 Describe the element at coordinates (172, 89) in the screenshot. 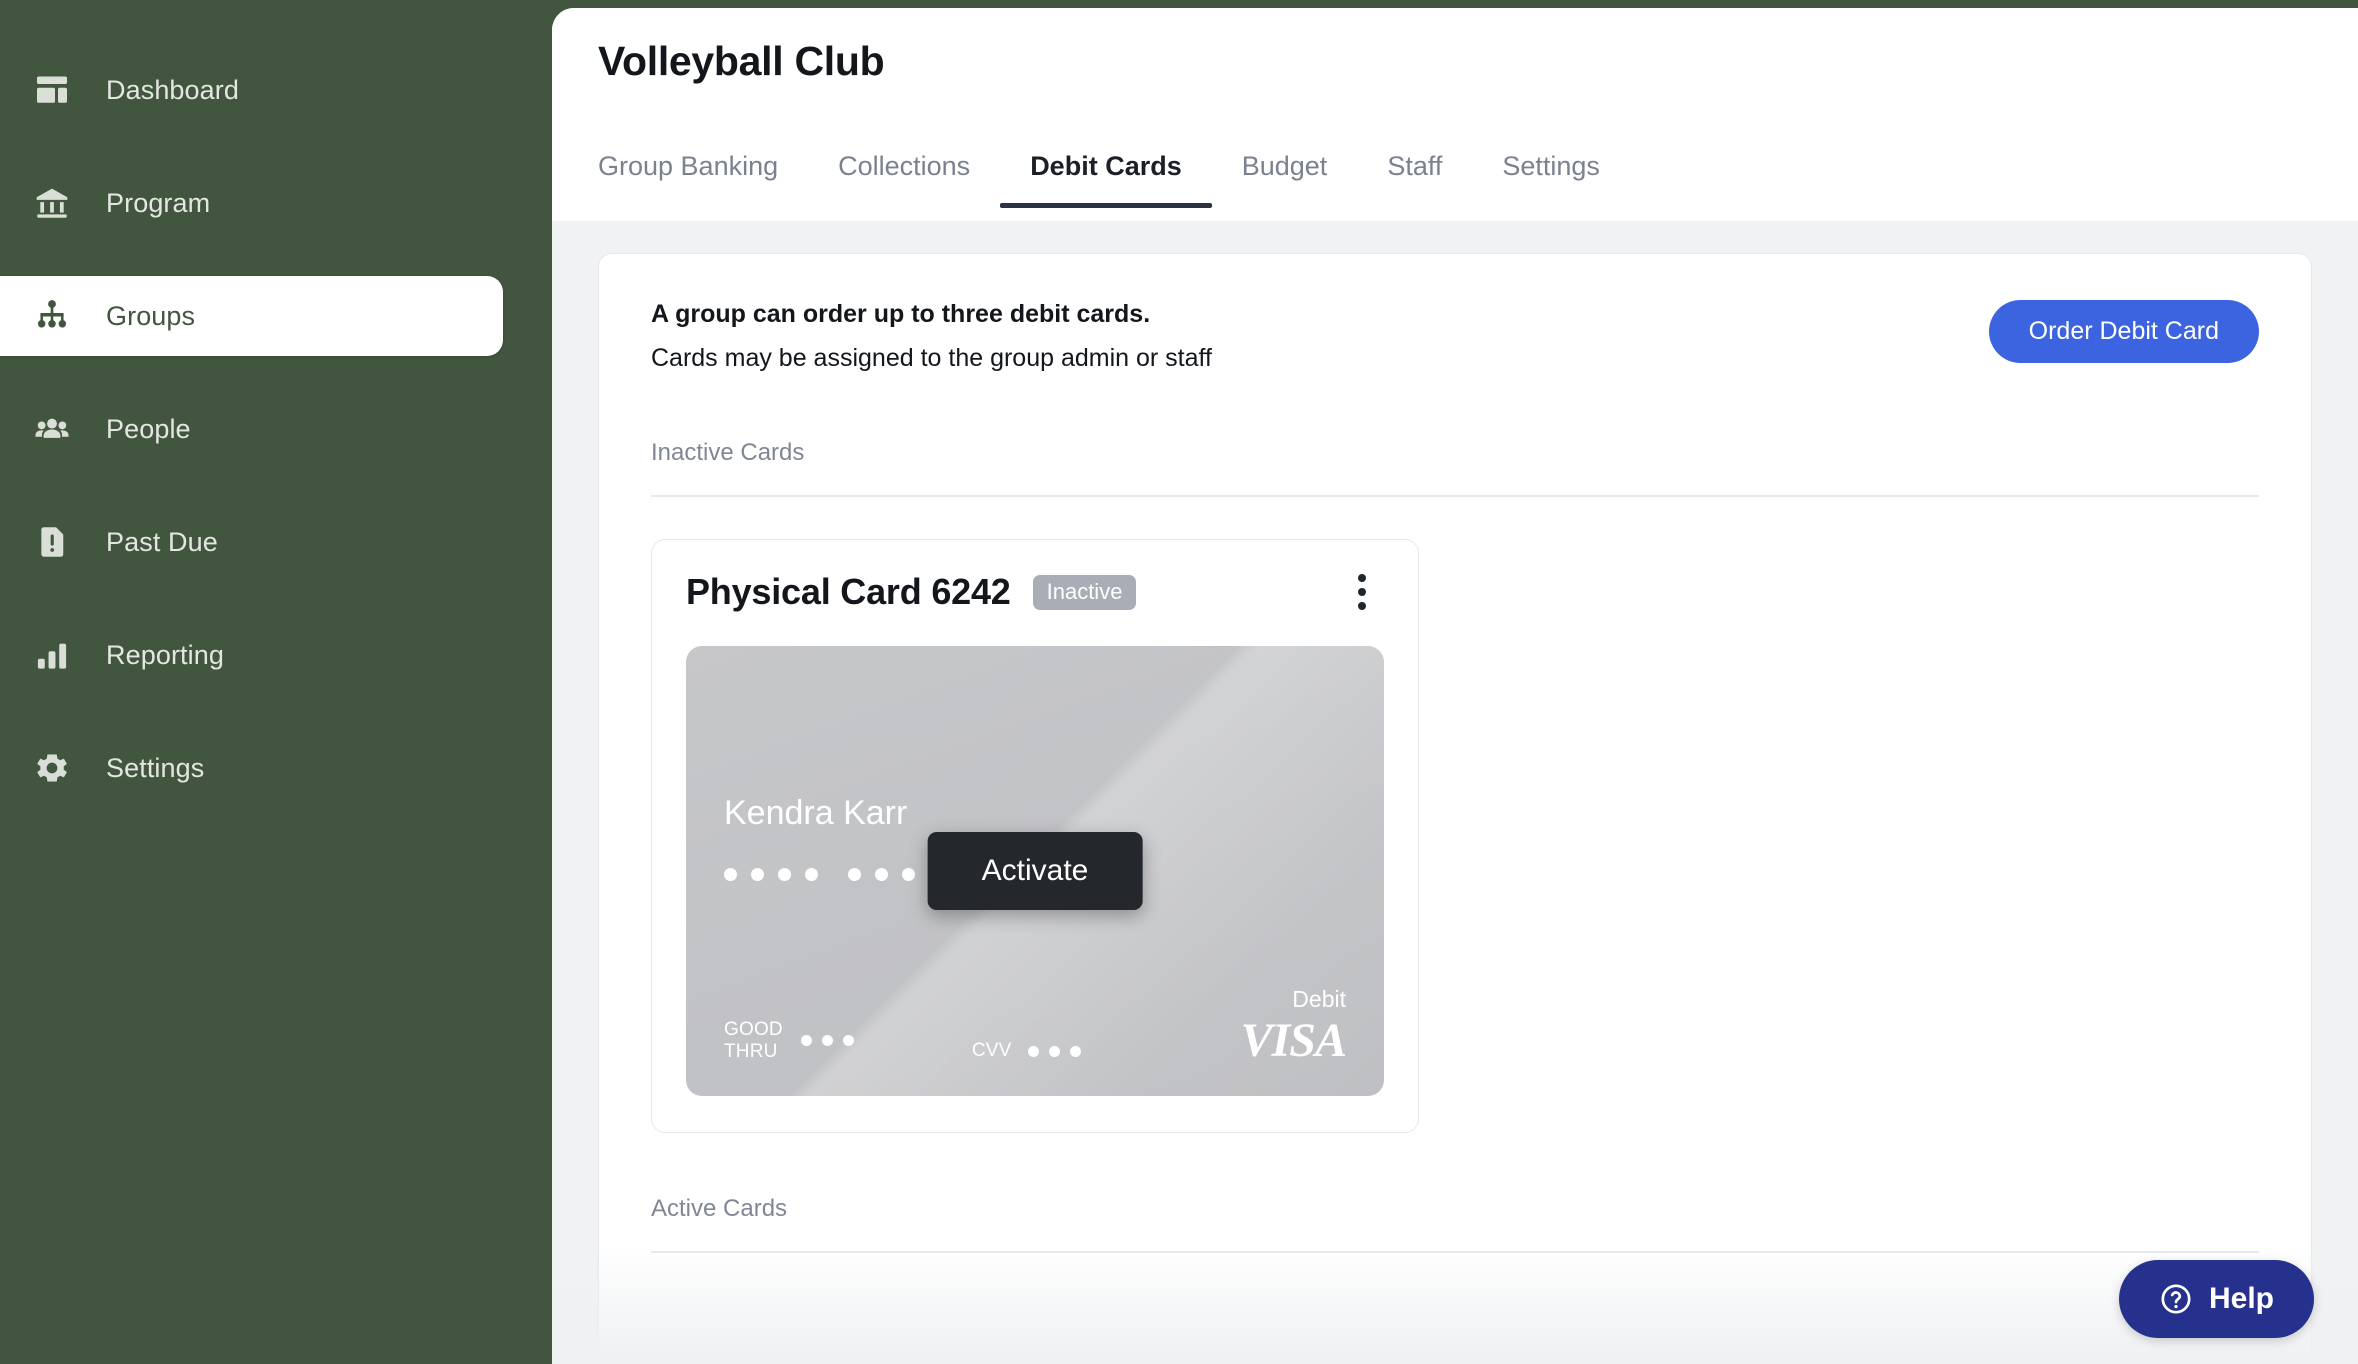

I see `sidebar-item-label: Dashboard` at that location.